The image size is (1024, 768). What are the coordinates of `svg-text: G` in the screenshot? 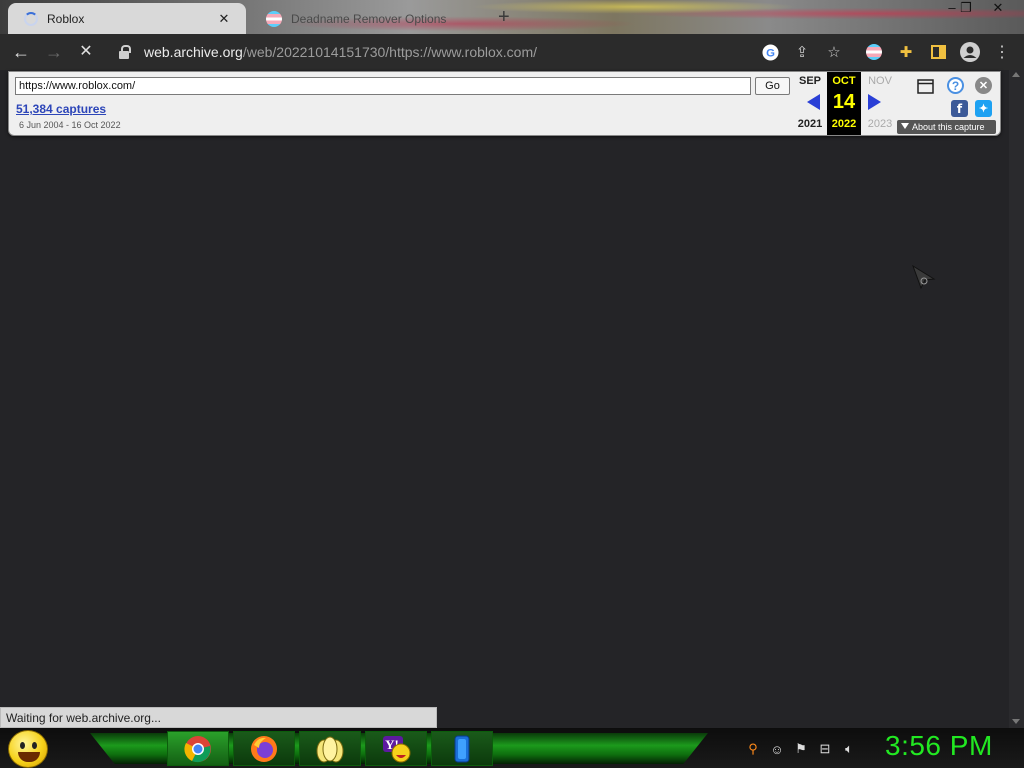 It's located at (770, 53).